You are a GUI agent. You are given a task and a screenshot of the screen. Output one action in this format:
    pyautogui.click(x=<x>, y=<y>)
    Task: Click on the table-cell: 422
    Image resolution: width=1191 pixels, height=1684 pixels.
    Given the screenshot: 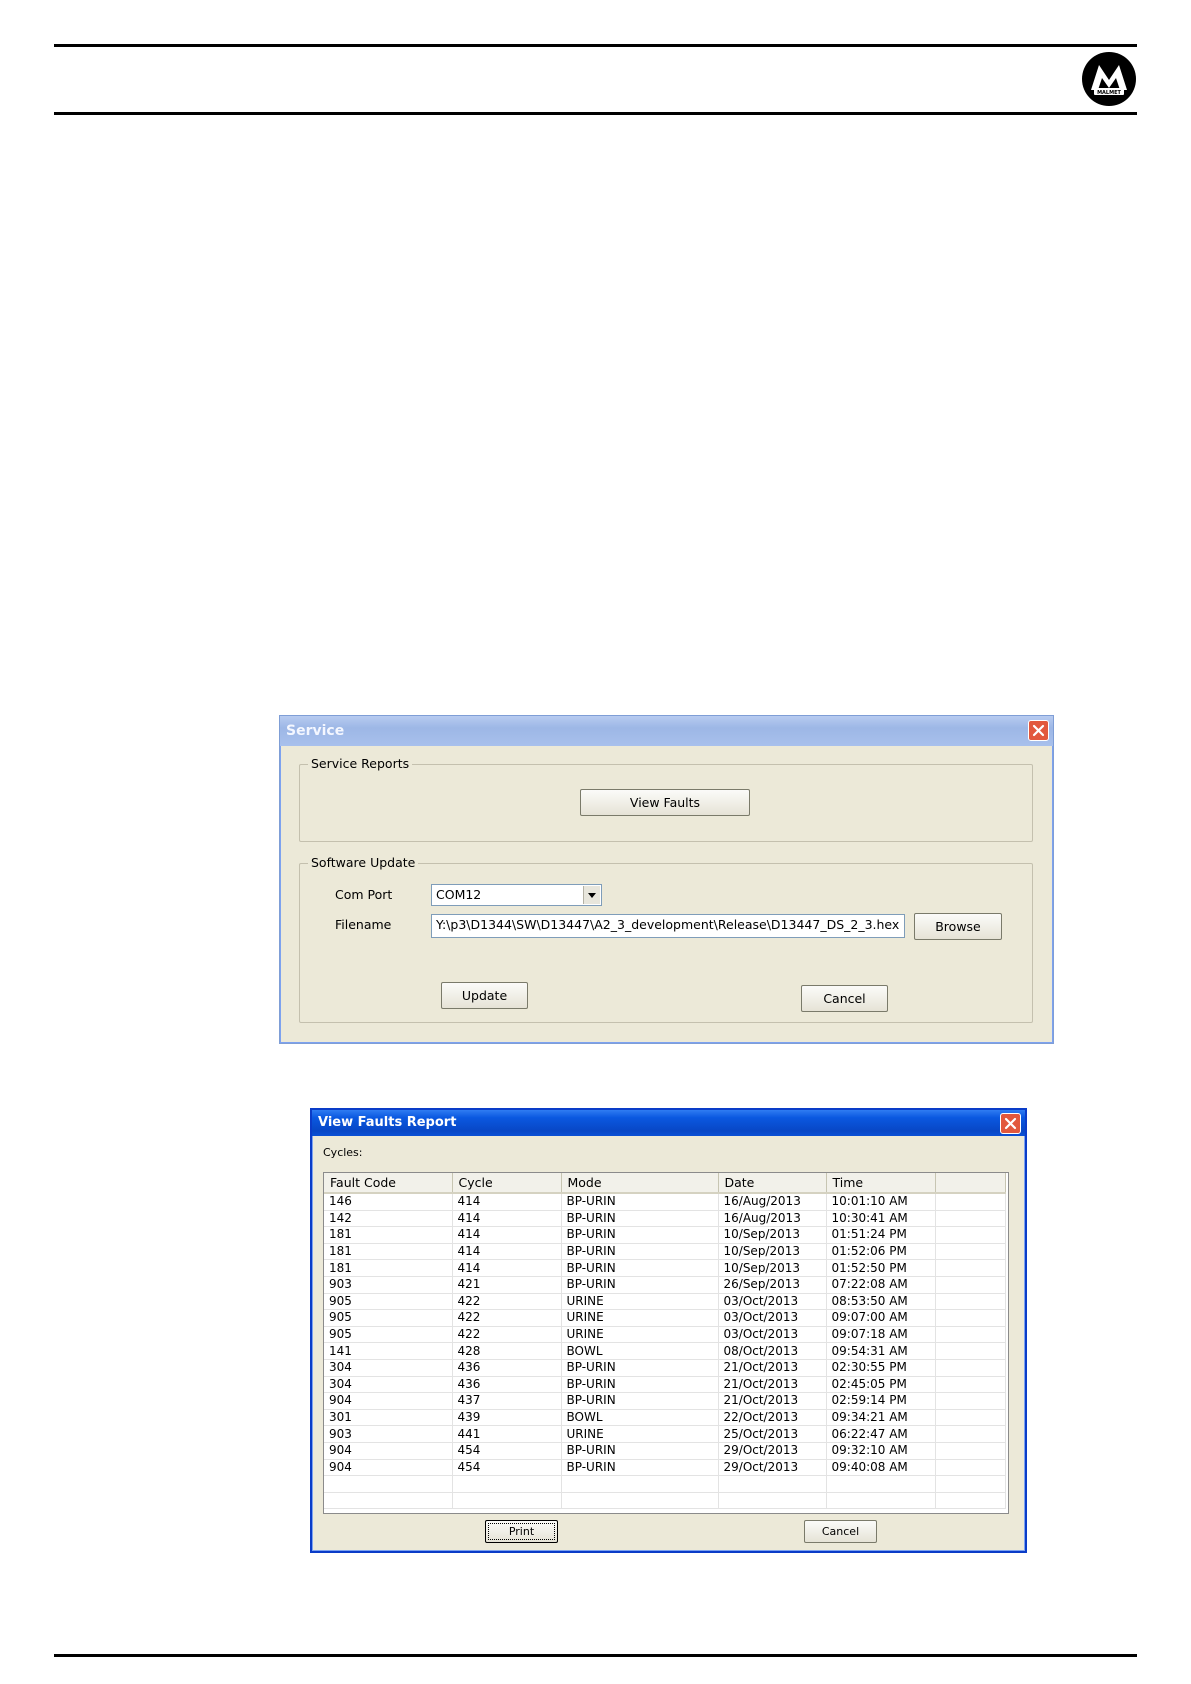 What is the action you would take?
    pyautogui.click(x=507, y=1335)
    